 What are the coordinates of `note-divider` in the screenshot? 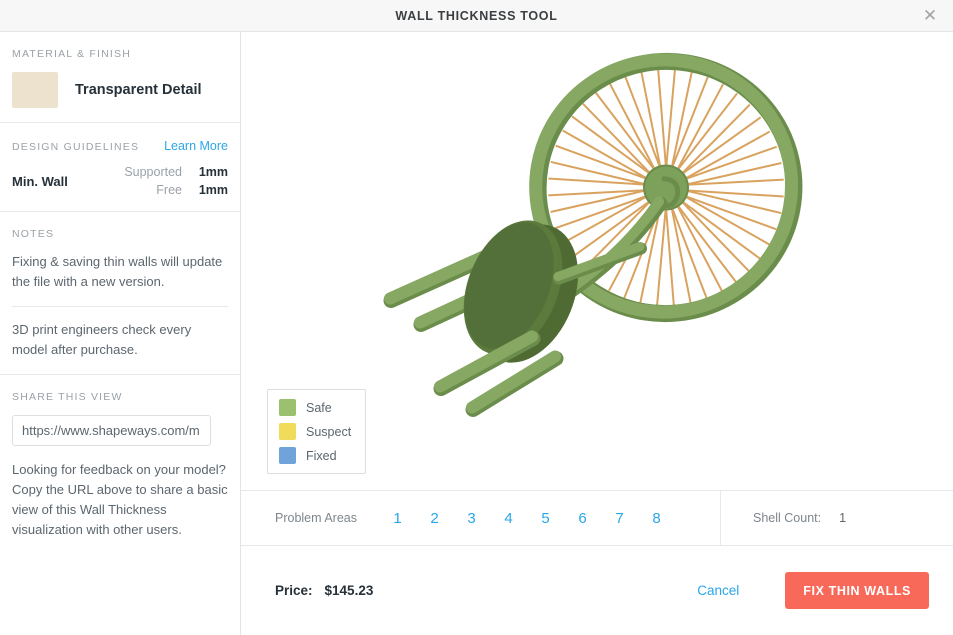 It's located at (120, 306).